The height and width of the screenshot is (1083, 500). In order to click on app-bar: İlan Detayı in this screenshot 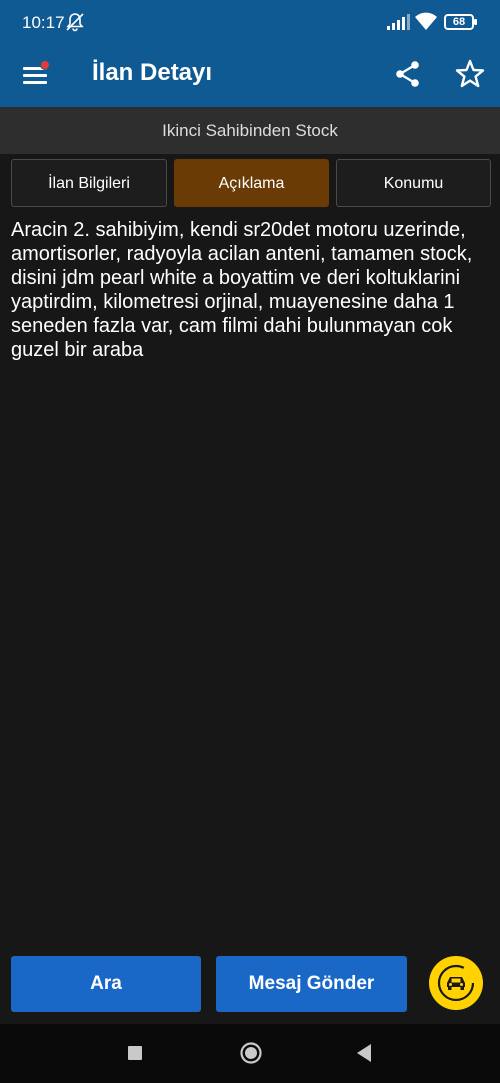, I will do `click(250, 76)`.